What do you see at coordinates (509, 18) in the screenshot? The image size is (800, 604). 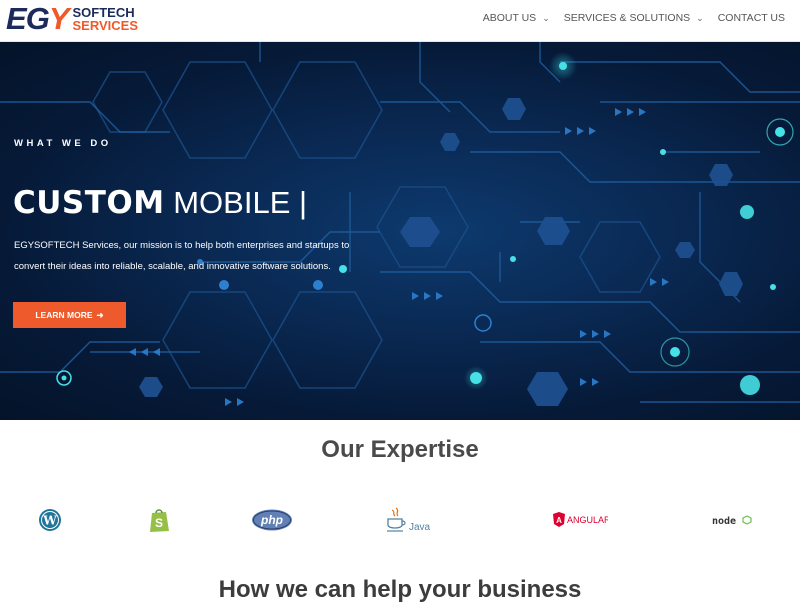 I see `nav-label: ABOUT US` at bounding box center [509, 18].